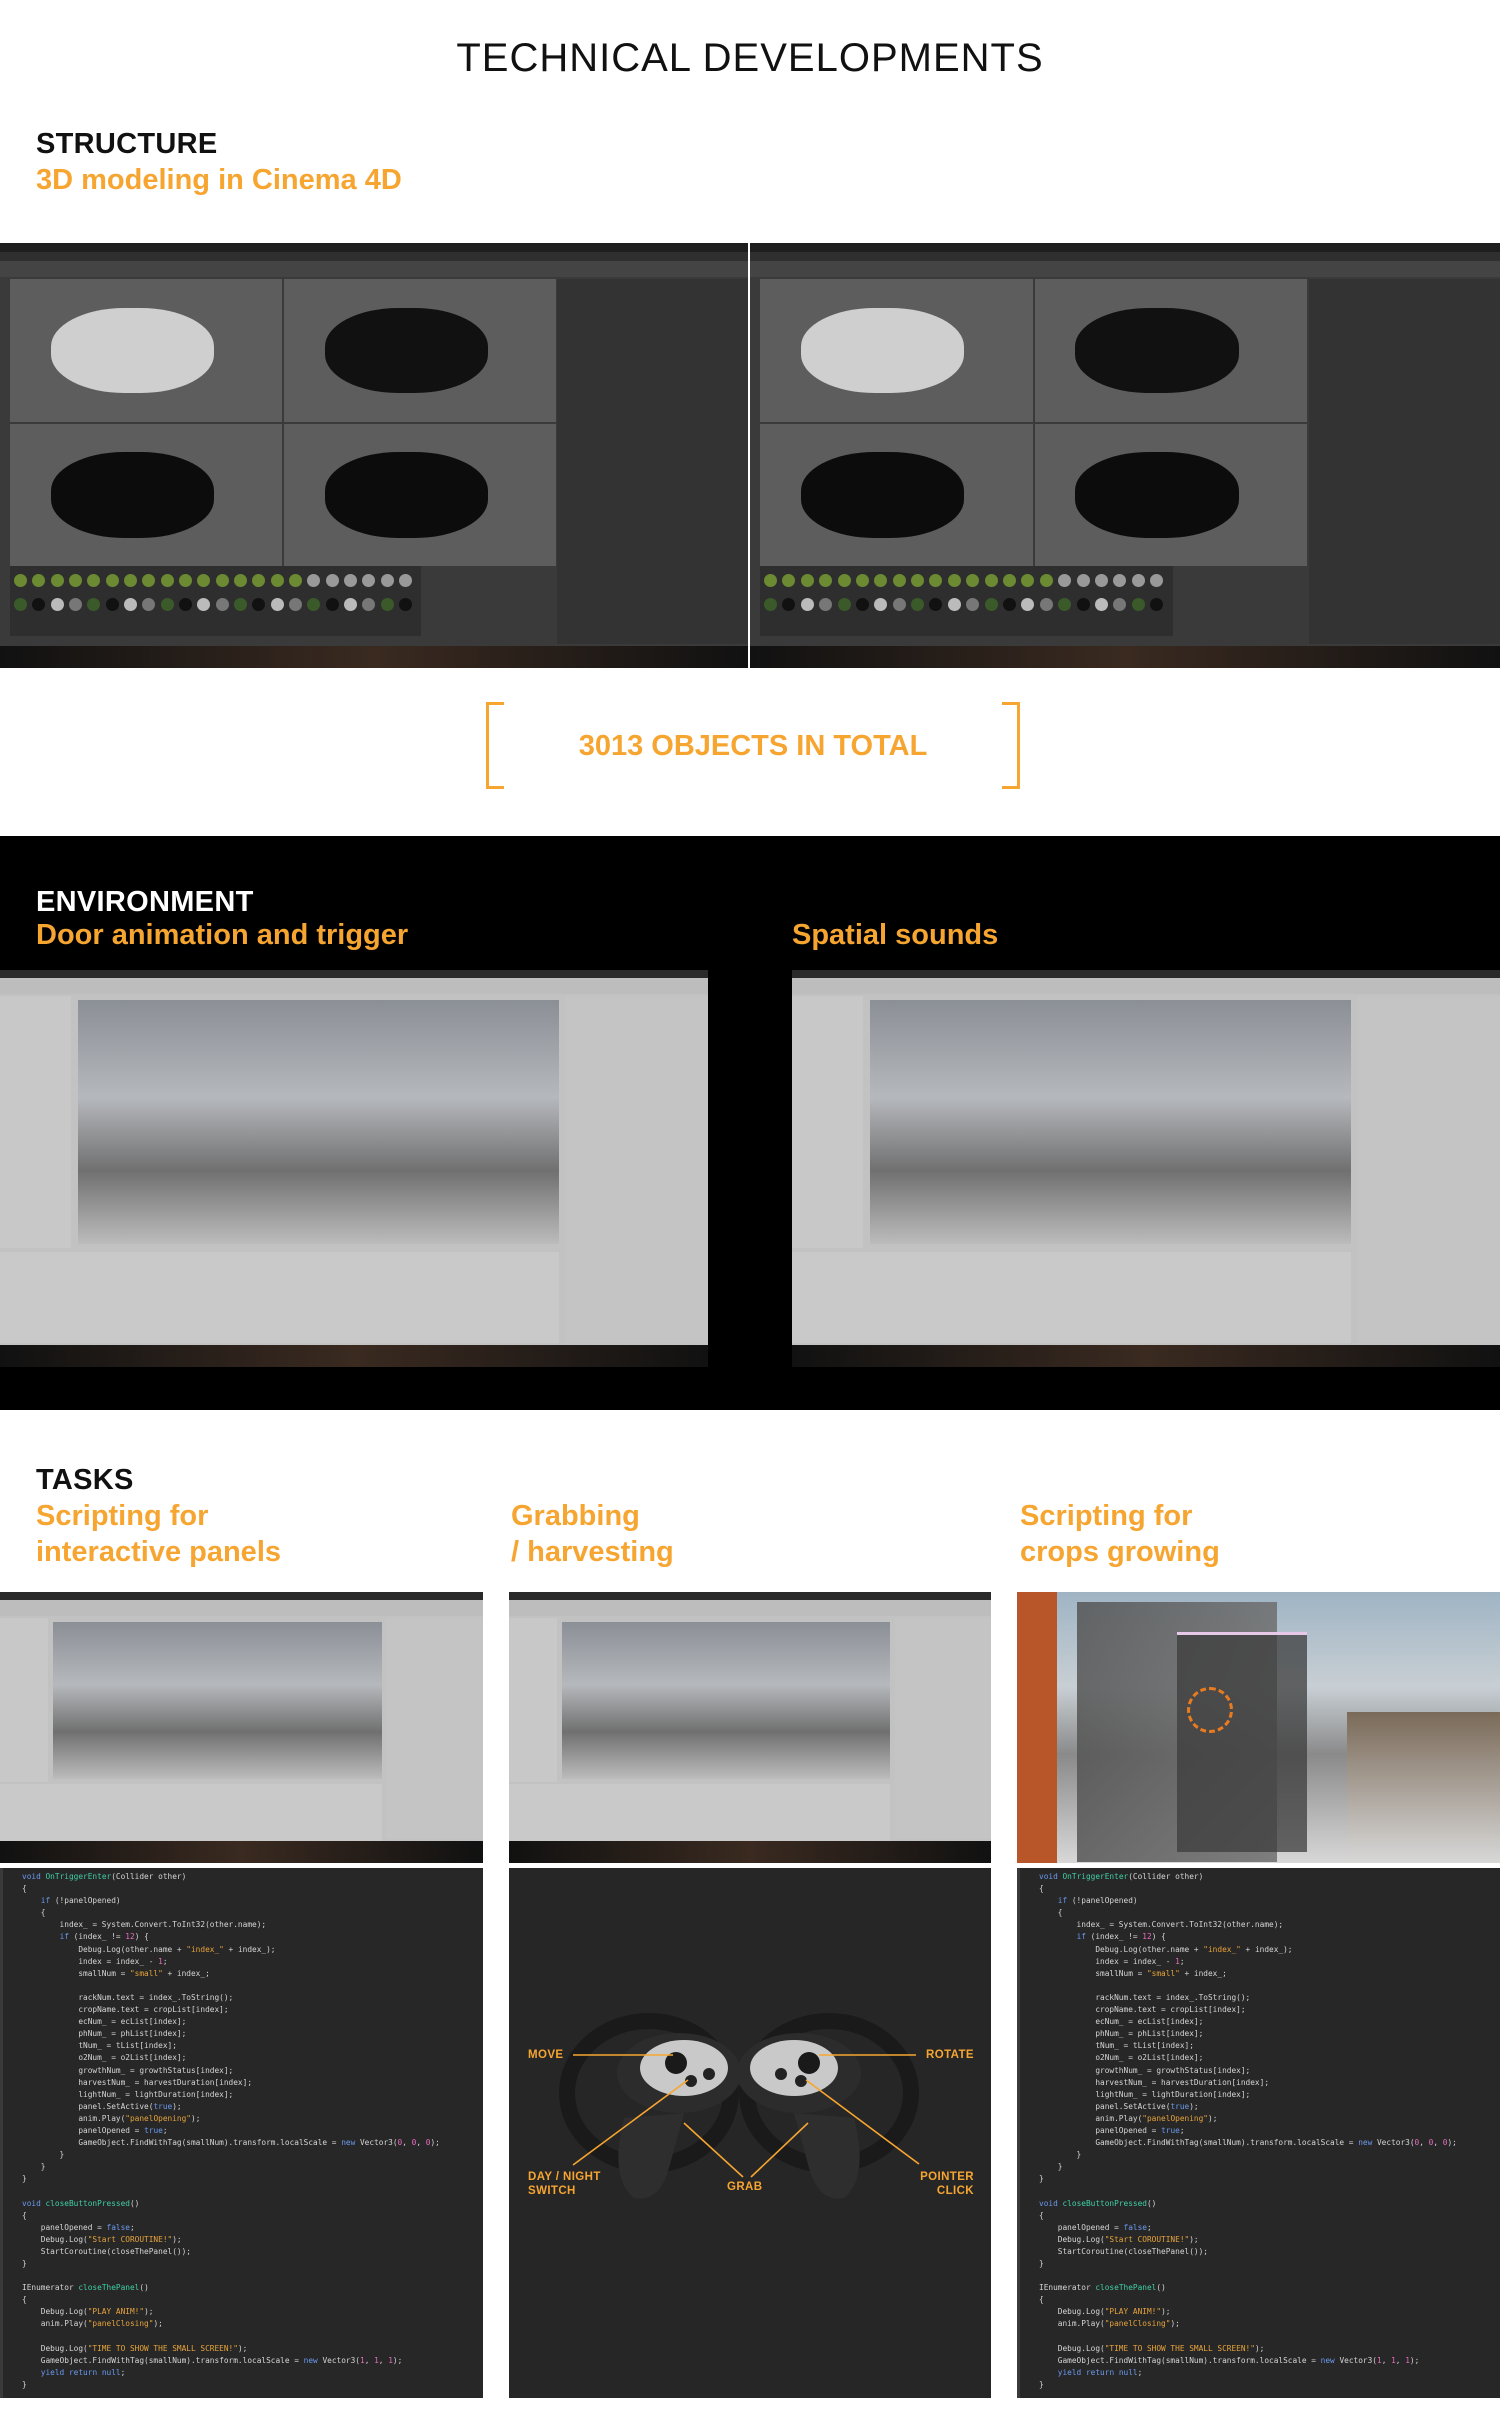 Image resolution: width=1500 pixels, height=2435 pixels. I want to click on label-day-night: DAY / NIGHT SWITCH, so click(564, 2184).